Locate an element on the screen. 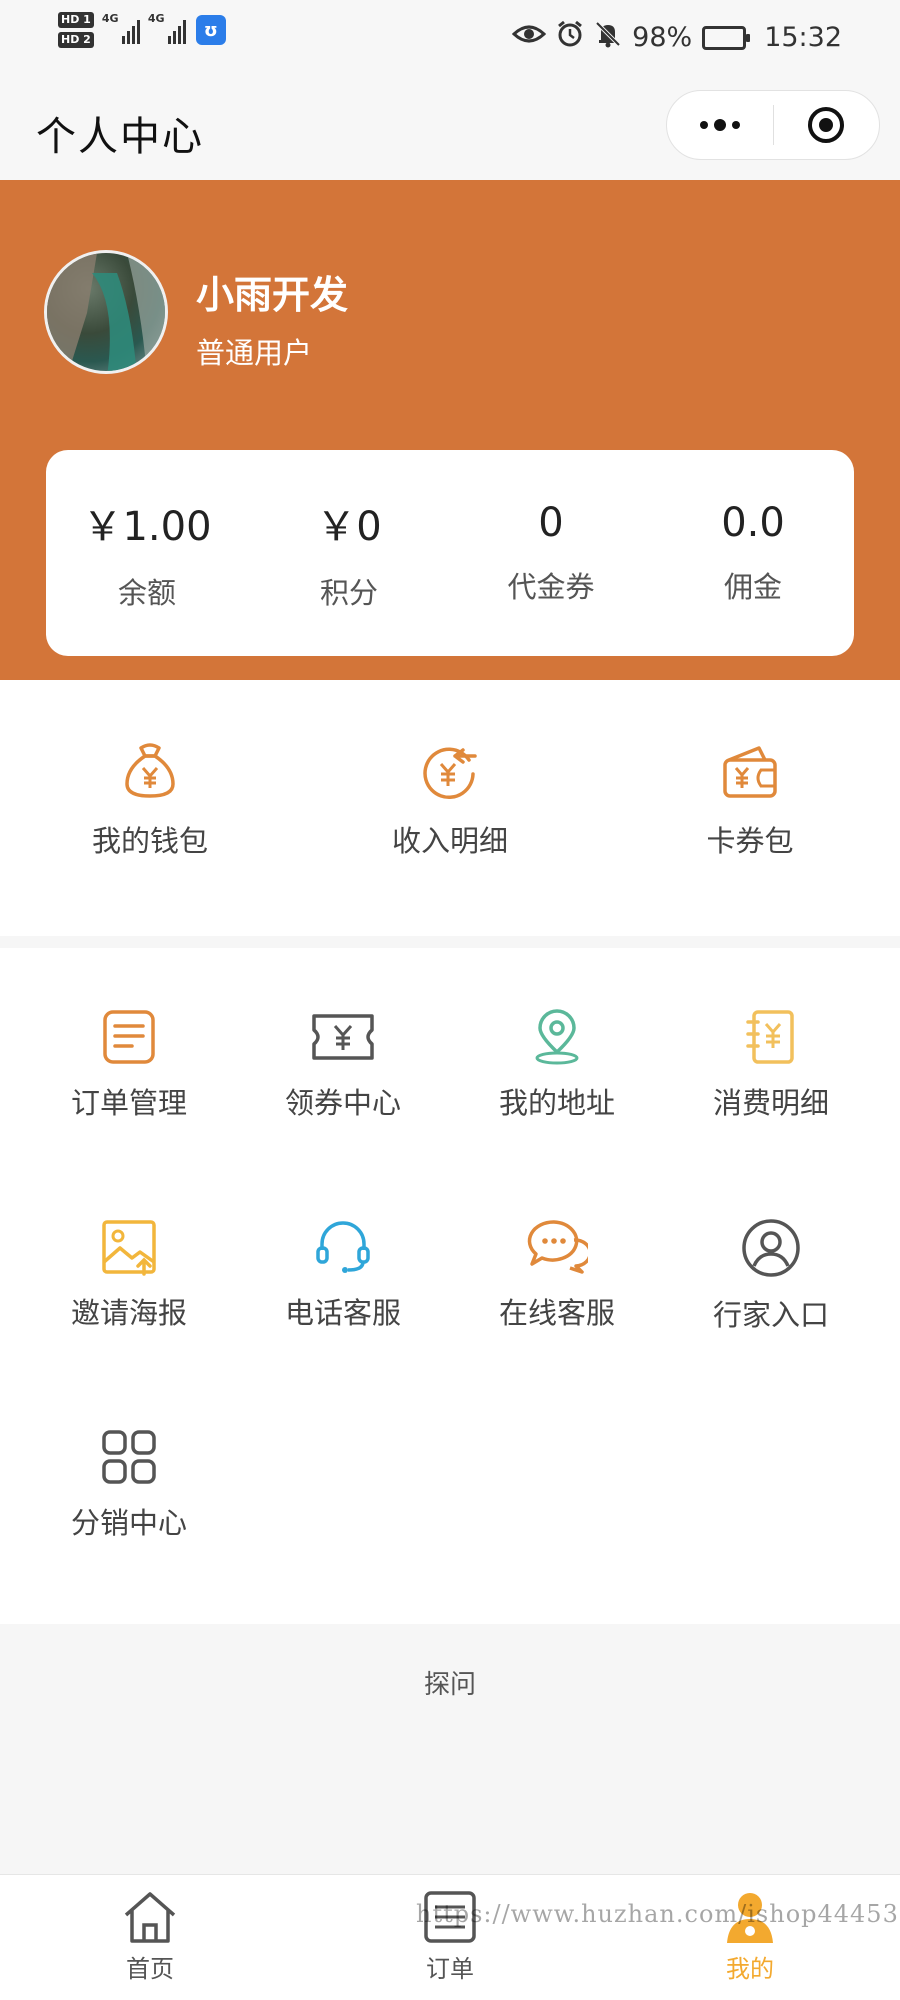 This screenshot has width=900, height=2000. tab-home: 首页 is located at coordinates (150, 1937).